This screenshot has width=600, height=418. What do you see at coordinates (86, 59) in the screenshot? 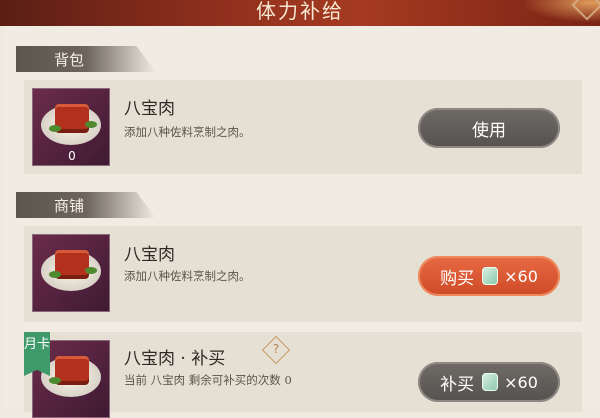
I see `section-tab-backpack: 背包` at bounding box center [86, 59].